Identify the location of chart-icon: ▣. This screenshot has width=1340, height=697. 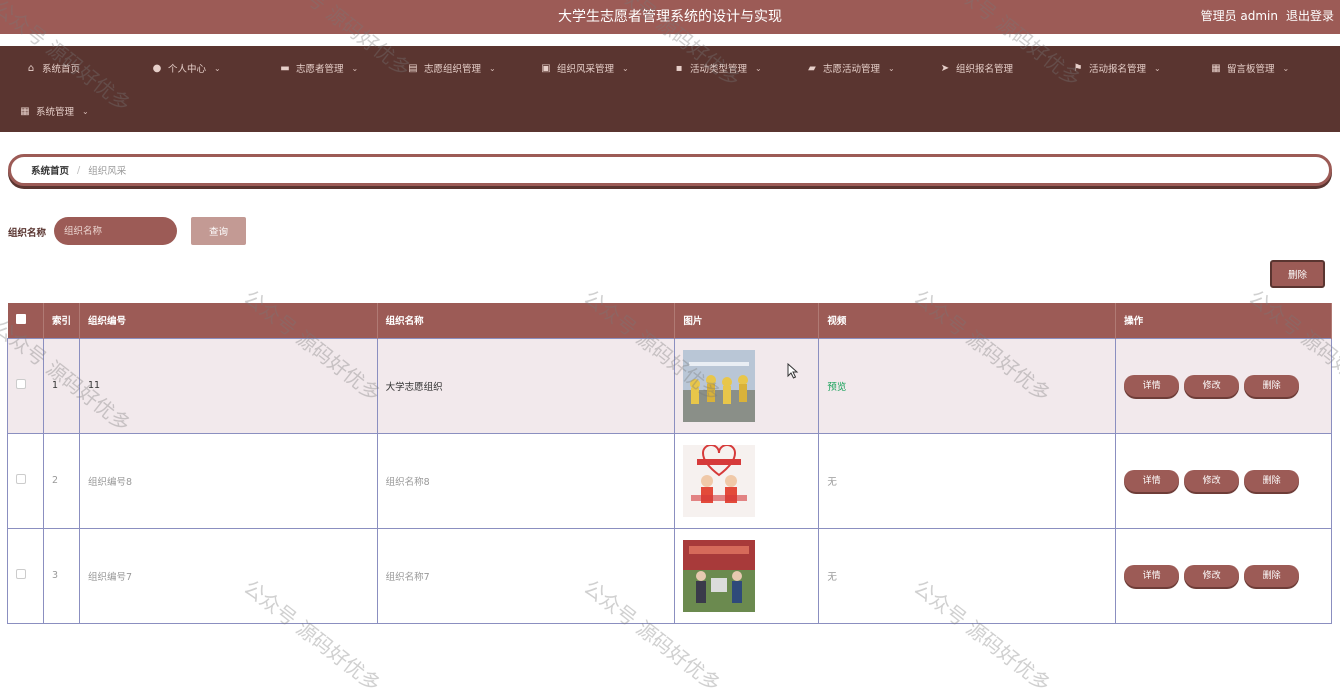
(546, 68).